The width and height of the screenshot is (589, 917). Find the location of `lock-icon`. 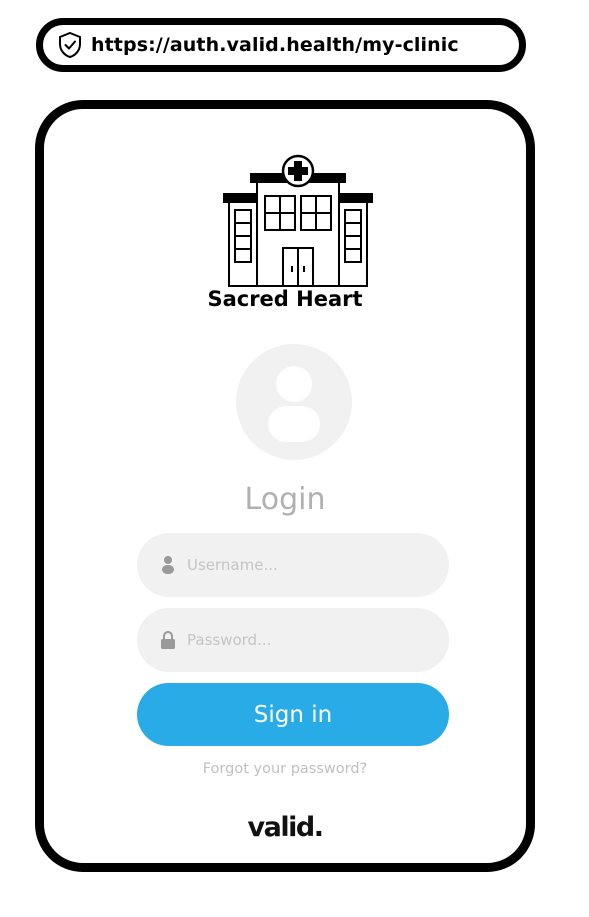

lock-icon is located at coordinates (168, 640).